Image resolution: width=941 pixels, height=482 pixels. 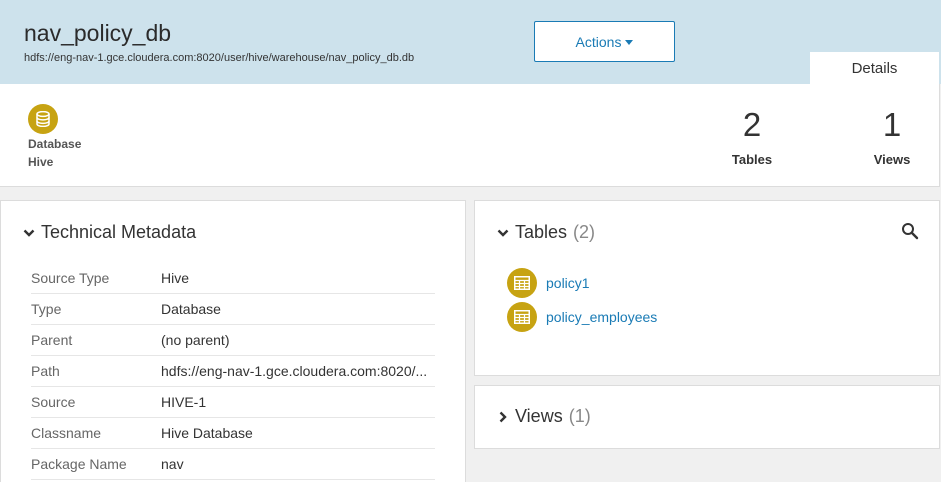 What do you see at coordinates (191, 309) in the screenshot?
I see `metadata-value: Database` at bounding box center [191, 309].